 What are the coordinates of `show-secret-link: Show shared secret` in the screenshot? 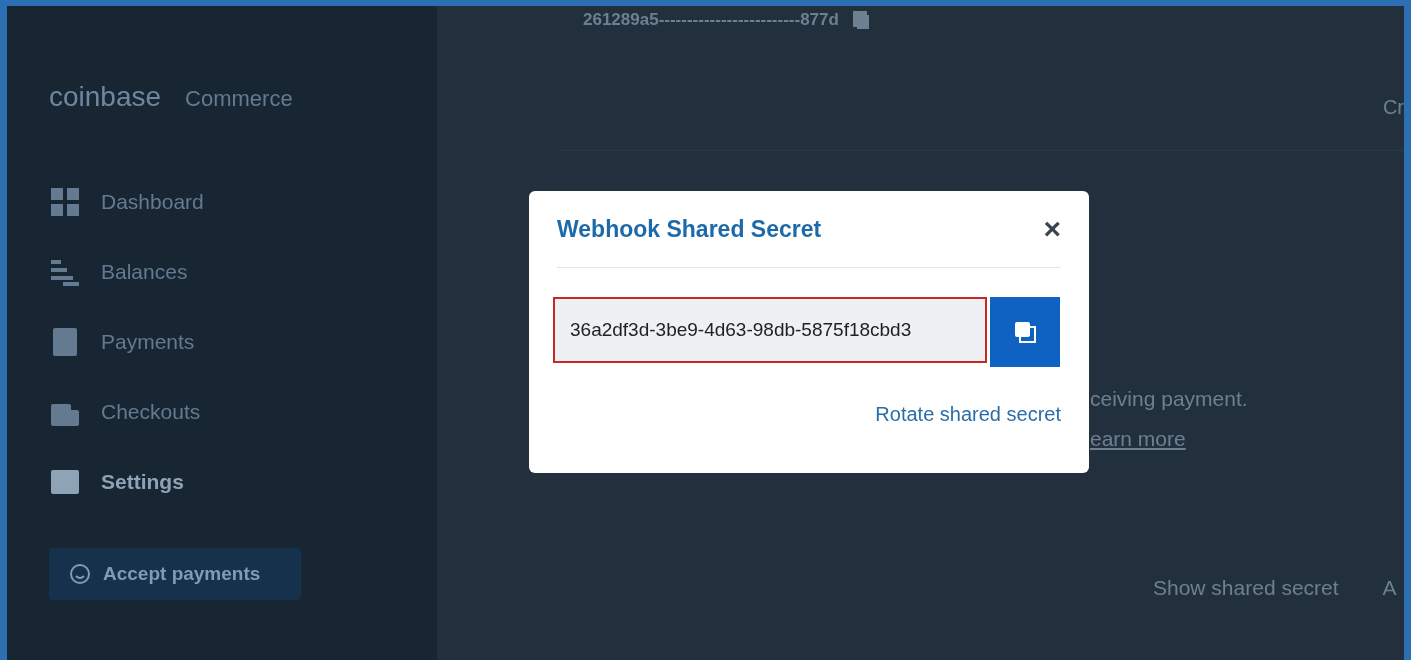 It's located at (1246, 588).